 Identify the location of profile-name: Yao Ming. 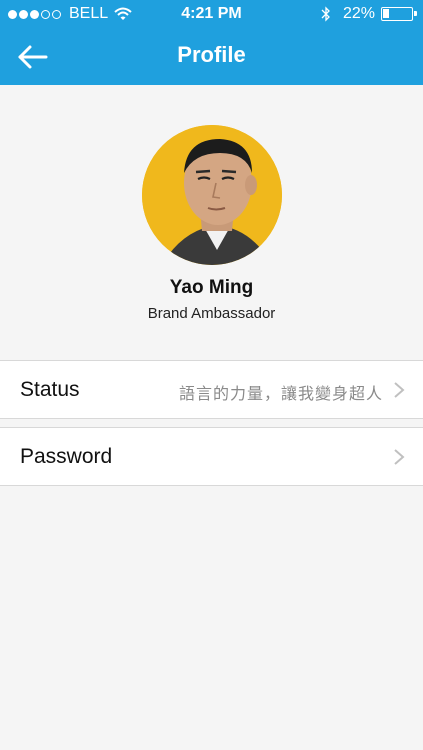
(211, 287).